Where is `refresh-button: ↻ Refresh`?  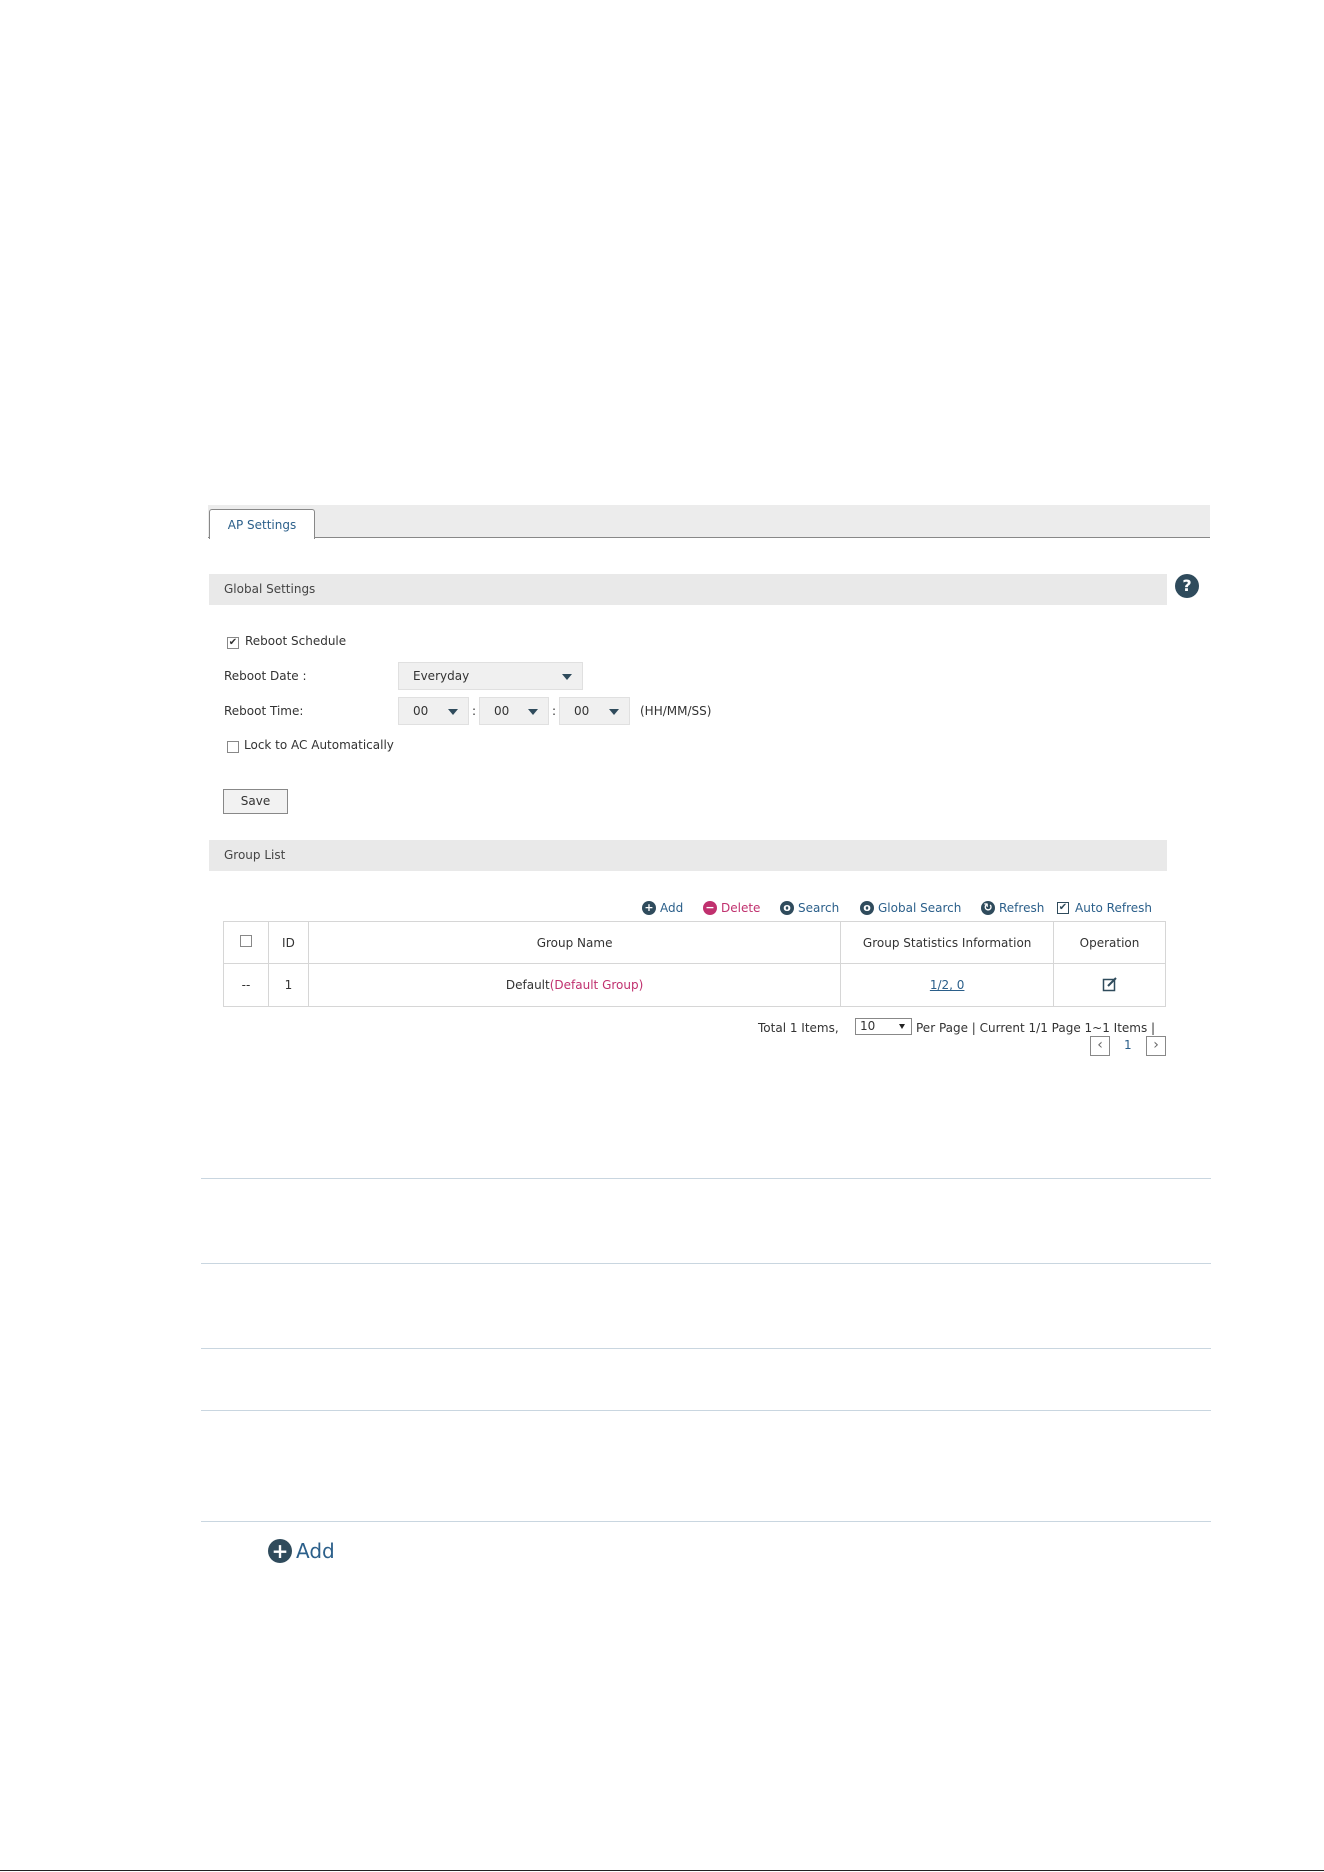
refresh-button: ↻ Refresh is located at coordinates (1012, 908).